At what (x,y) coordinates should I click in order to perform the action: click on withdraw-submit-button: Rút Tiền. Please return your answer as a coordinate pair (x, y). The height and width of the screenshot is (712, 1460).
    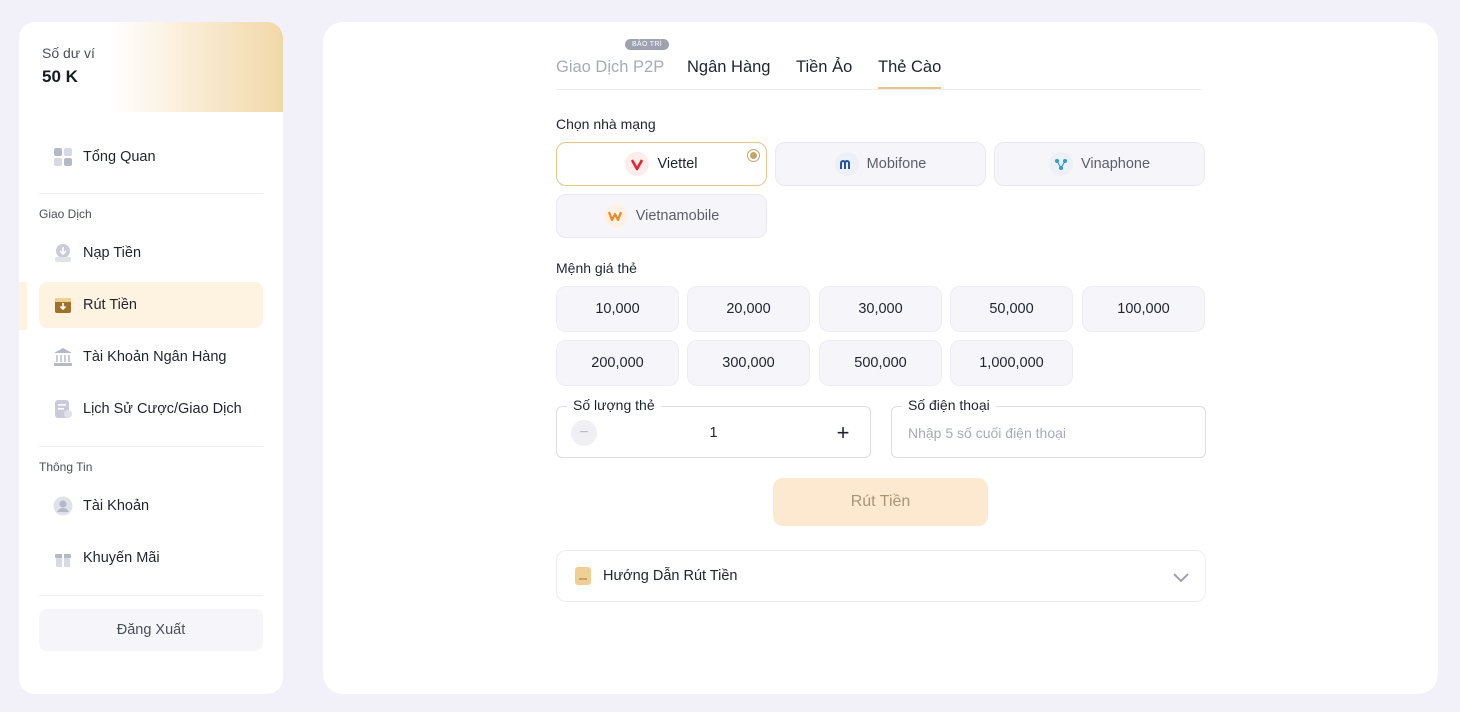
    Looking at the image, I should click on (880, 502).